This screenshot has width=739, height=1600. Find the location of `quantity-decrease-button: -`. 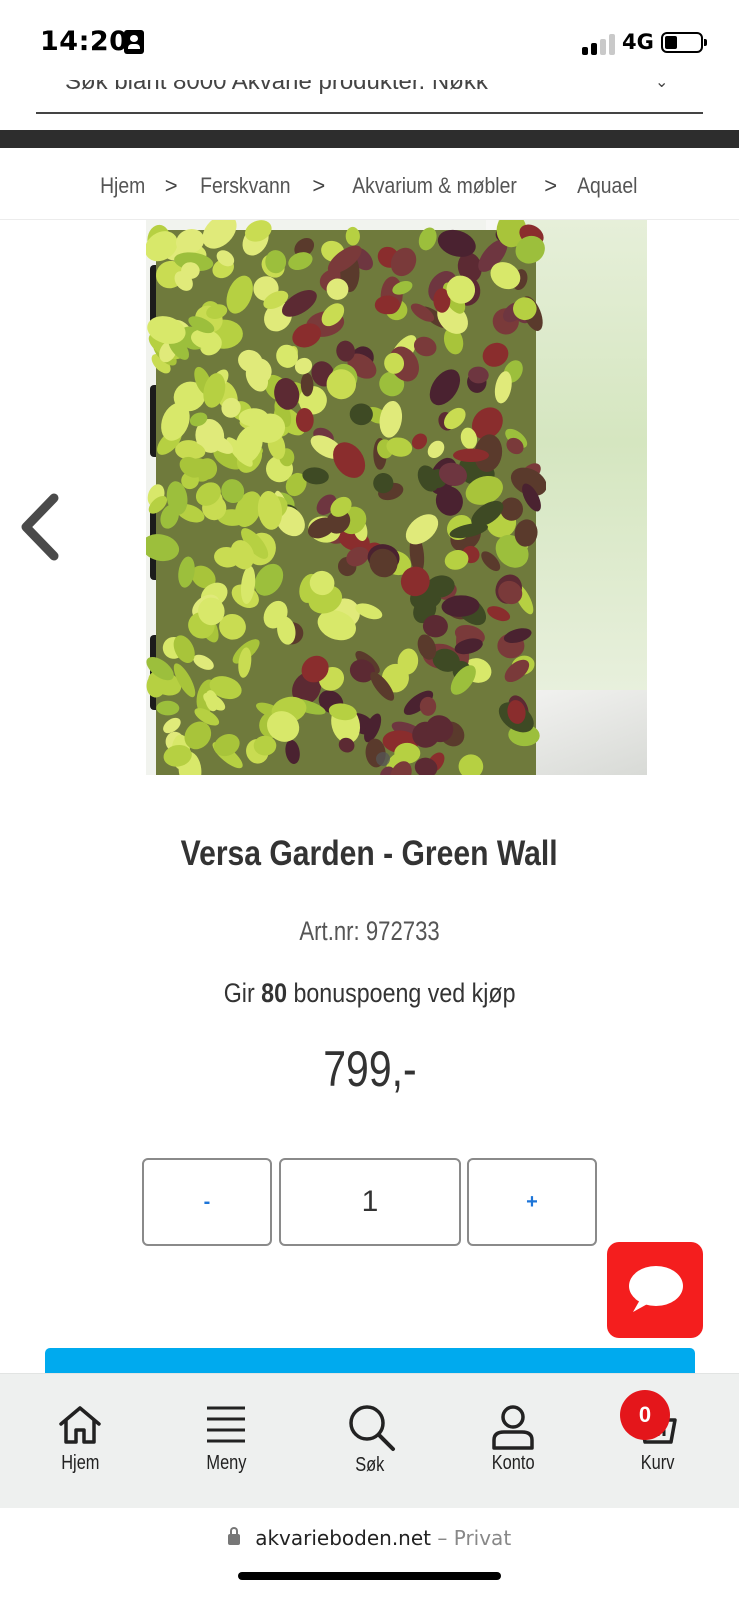

quantity-decrease-button: - is located at coordinates (207, 1202).